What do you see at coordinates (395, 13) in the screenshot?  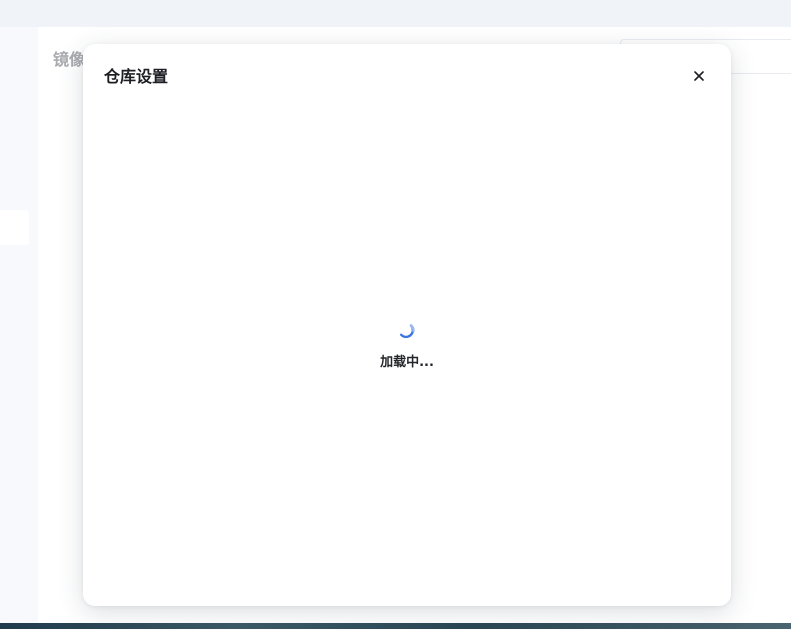 I see `top-navigation-bar` at bounding box center [395, 13].